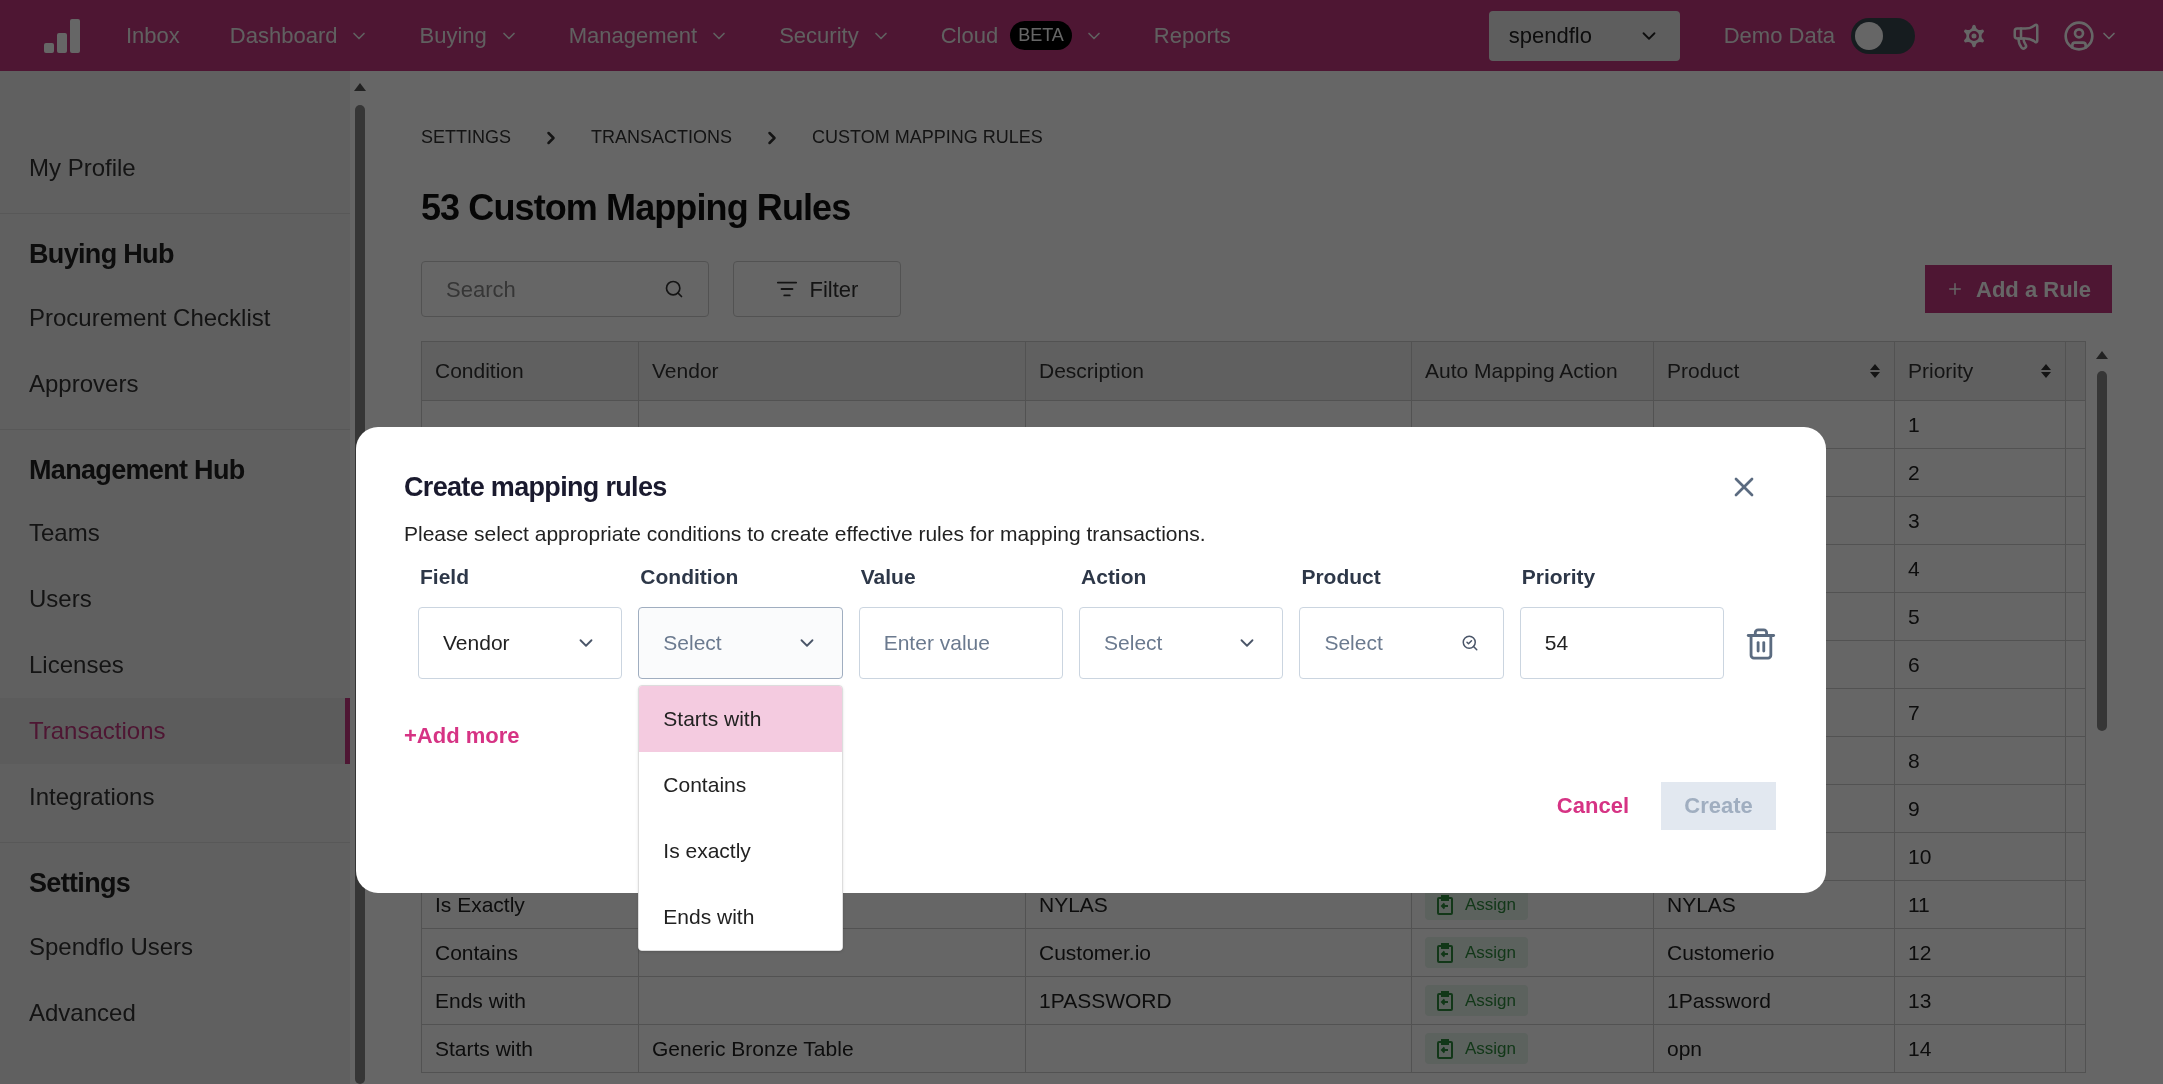 This screenshot has height=1084, width=2163. Describe the element at coordinates (1980, 857) in the screenshot. I see `table-cell: 10` at that location.